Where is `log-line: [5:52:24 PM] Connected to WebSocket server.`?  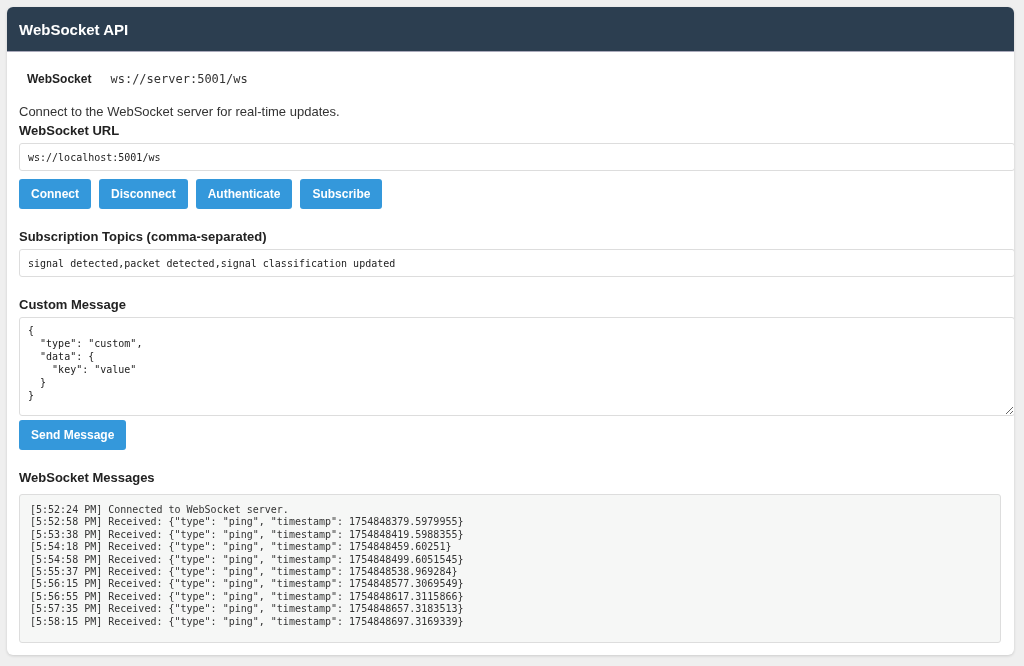
log-line: [5:52:24 PM] Connected to WebSocket server. is located at coordinates (159, 510).